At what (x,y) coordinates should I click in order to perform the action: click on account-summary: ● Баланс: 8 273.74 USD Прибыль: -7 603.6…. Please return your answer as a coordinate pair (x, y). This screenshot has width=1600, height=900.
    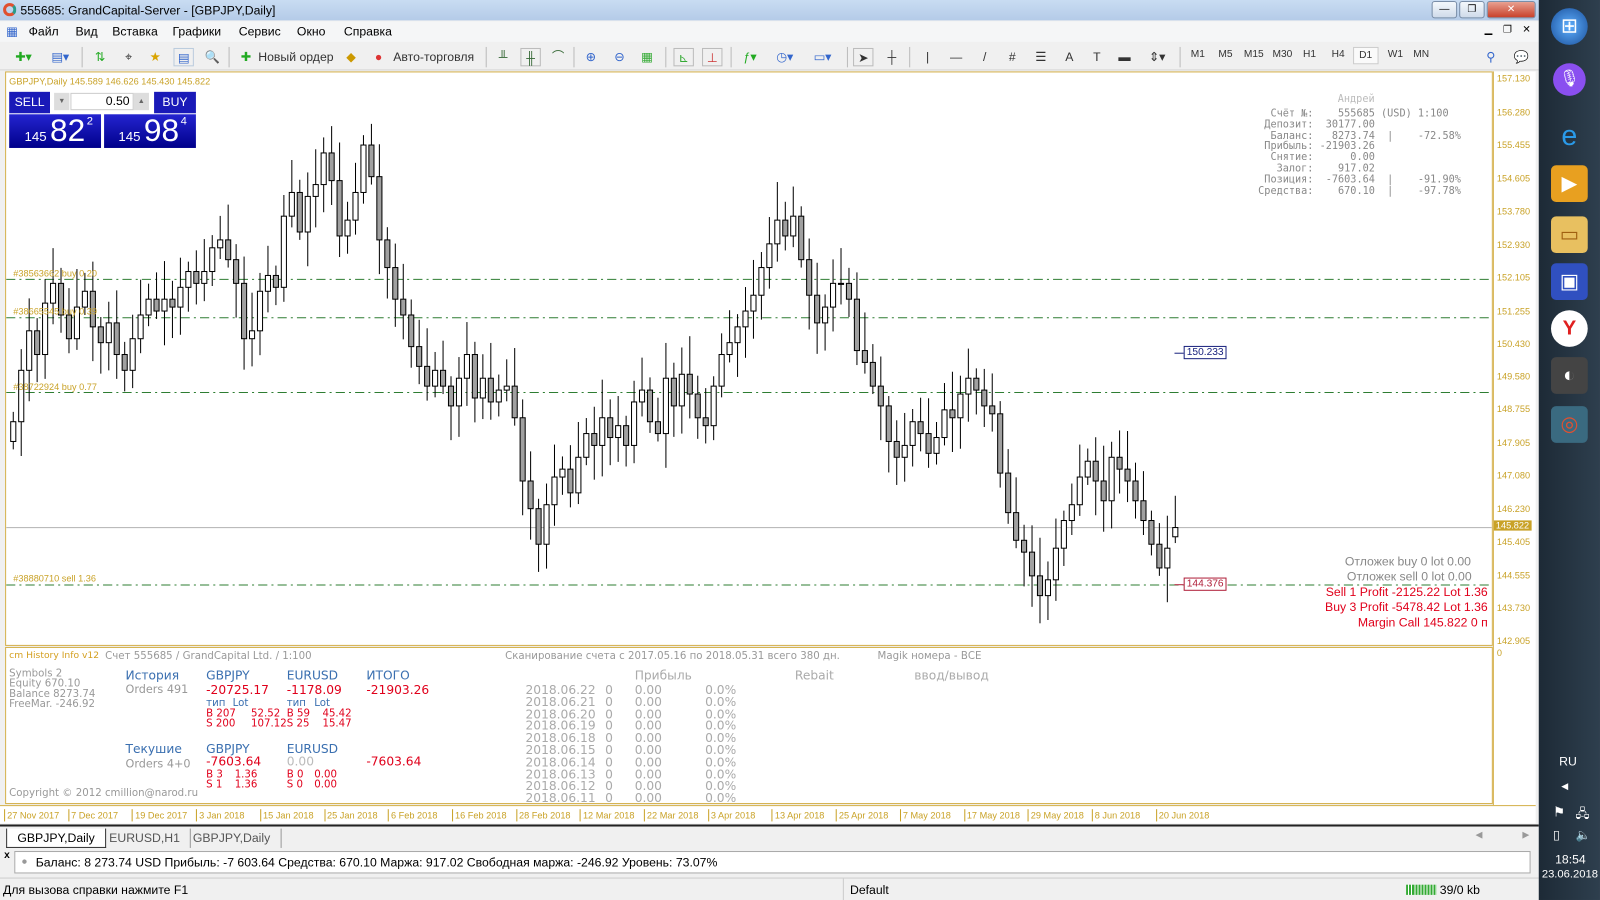
    Looking at the image, I should click on (772, 862).